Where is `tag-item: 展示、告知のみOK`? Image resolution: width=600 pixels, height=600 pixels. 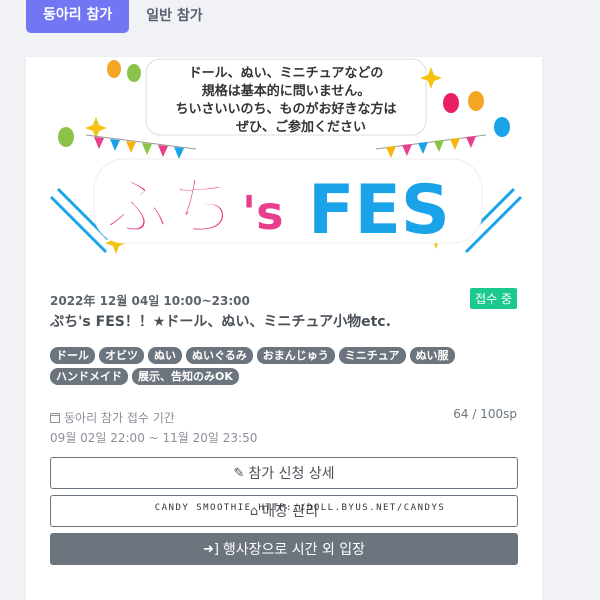 tag-item: 展示、告知のみOK is located at coordinates (185, 376).